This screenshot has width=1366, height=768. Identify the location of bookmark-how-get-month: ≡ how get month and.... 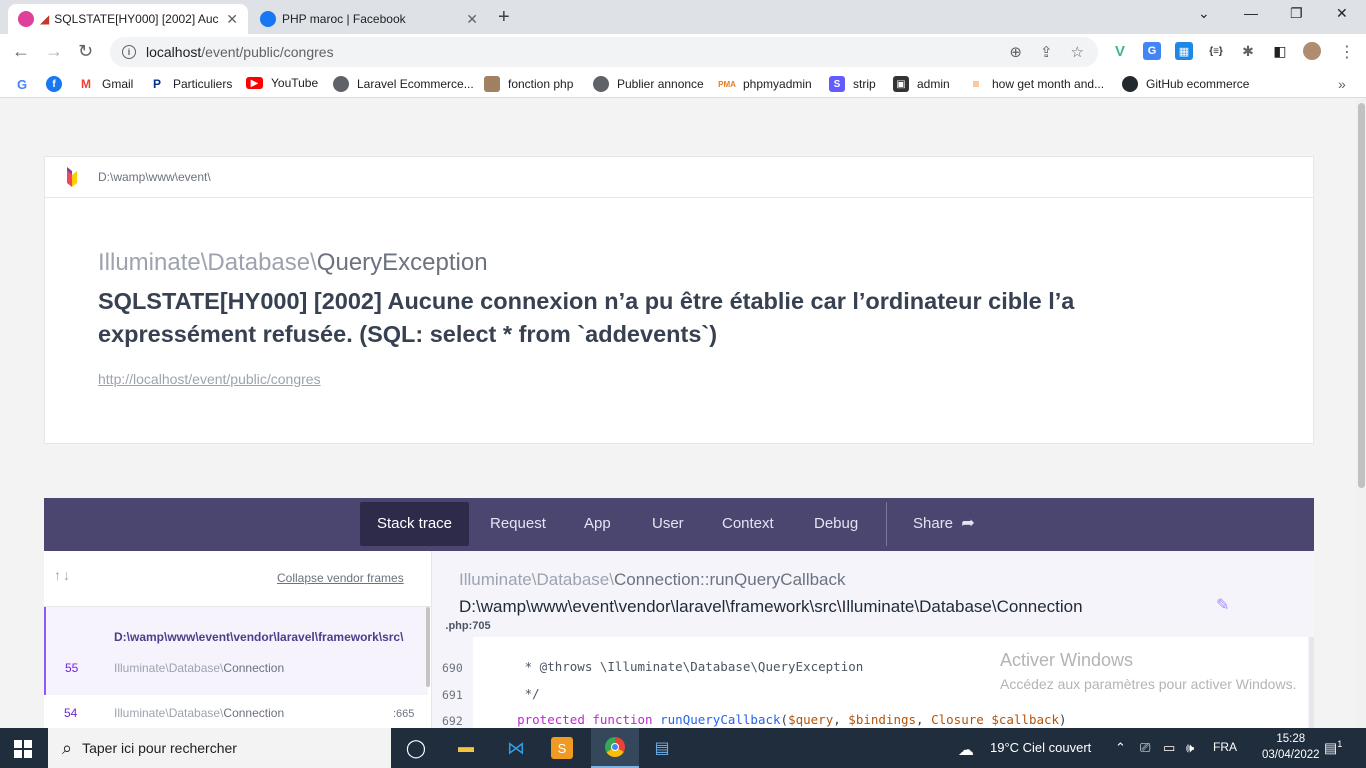
(1036, 84).